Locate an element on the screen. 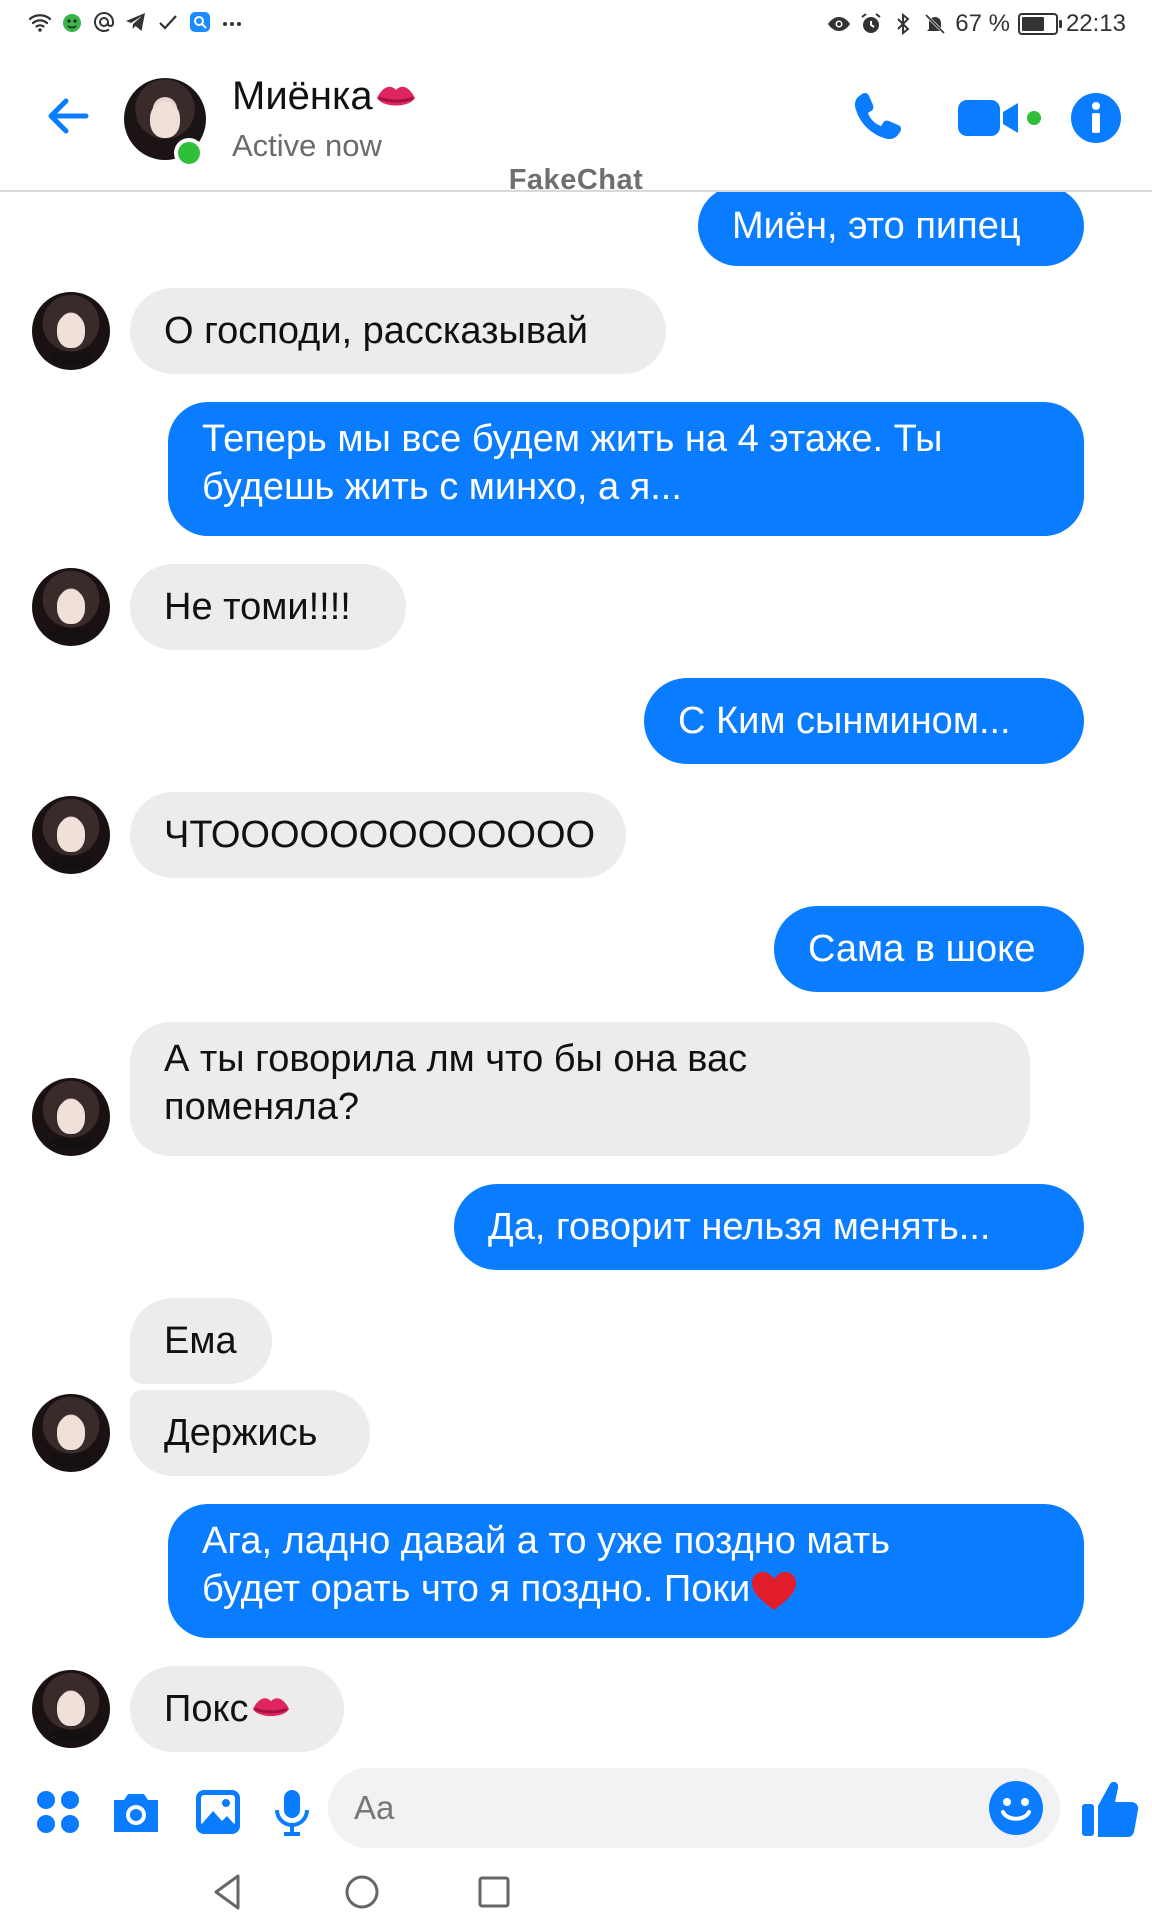 Image resolution: width=1152 pixels, height=1920 pixels. status-left-icons is located at coordinates (136, 22).